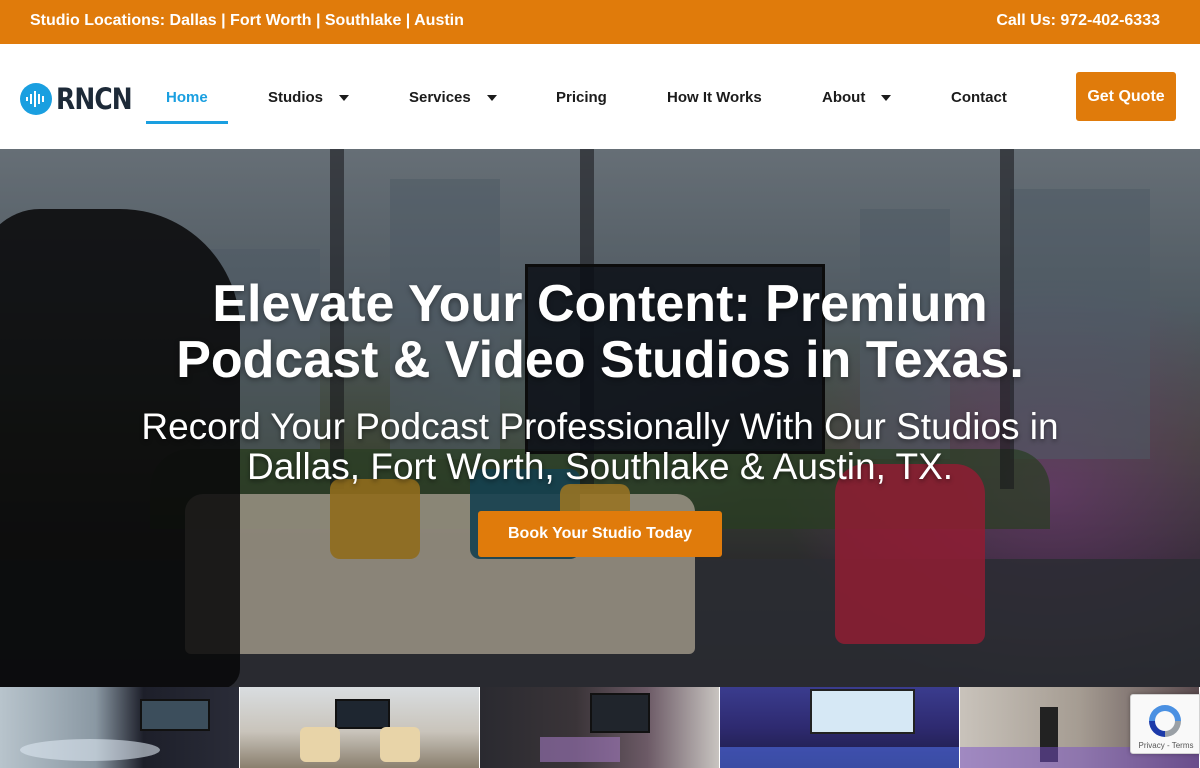  What do you see at coordinates (600, 304) in the screenshot?
I see `hero-title-line-1: Elevate Your Content: Premium` at bounding box center [600, 304].